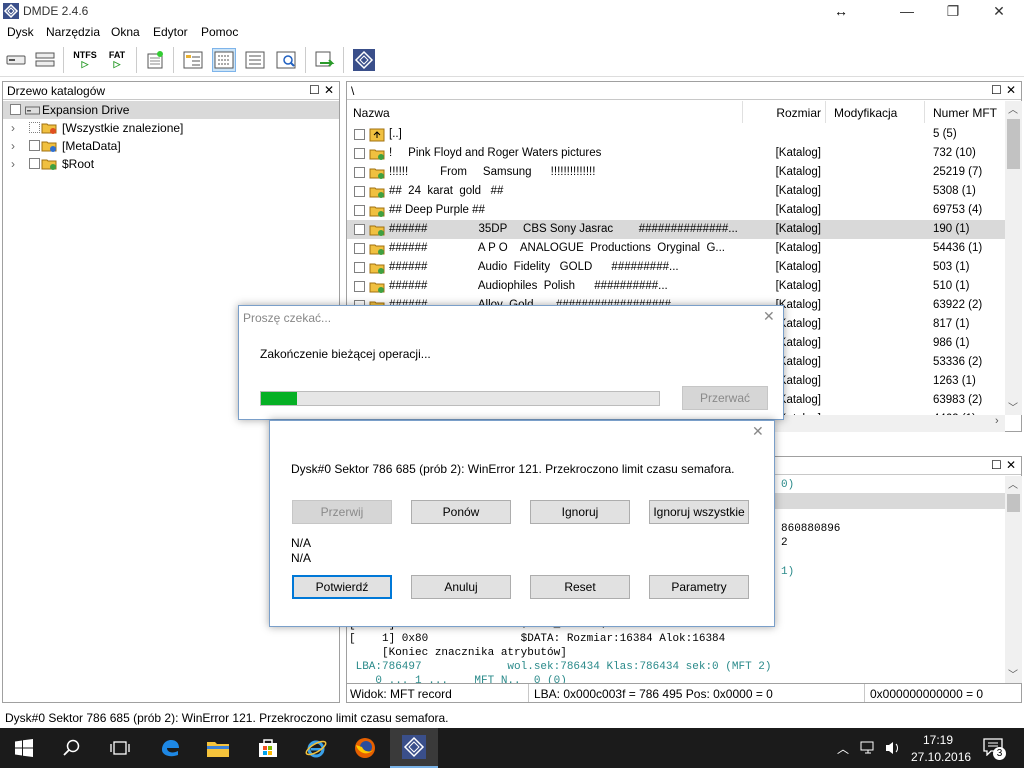 The image size is (1024, 768). What do you see at coordinates (843, 748) in the screenshot?
I see `show-hidden-icons-icon: ︿` at bounding box center [843, 748].